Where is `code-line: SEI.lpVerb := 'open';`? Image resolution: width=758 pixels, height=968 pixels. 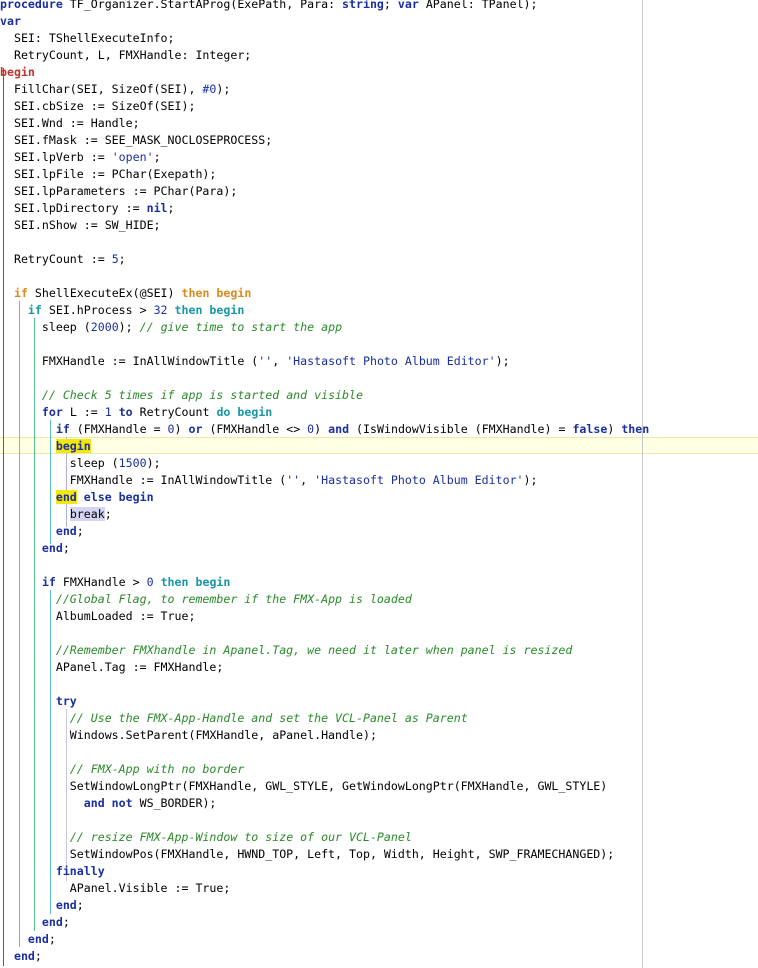 code-line: SEI.lpVerb := 'open'; is located at coordinates (80, 157).